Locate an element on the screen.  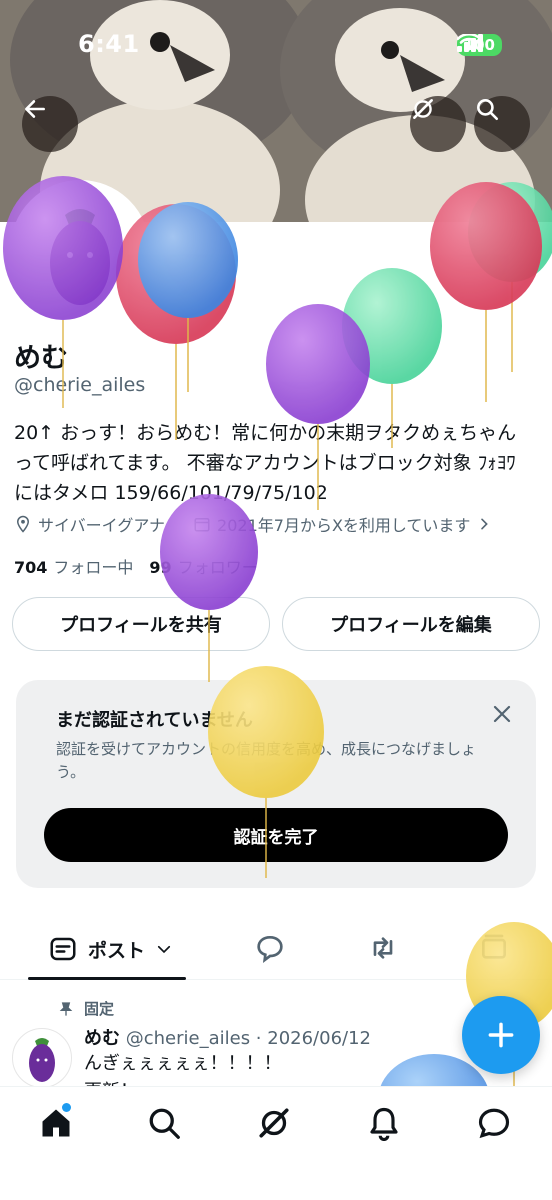
share-profile-button: プロフィールを共有 is located at coordinates (141, 624).